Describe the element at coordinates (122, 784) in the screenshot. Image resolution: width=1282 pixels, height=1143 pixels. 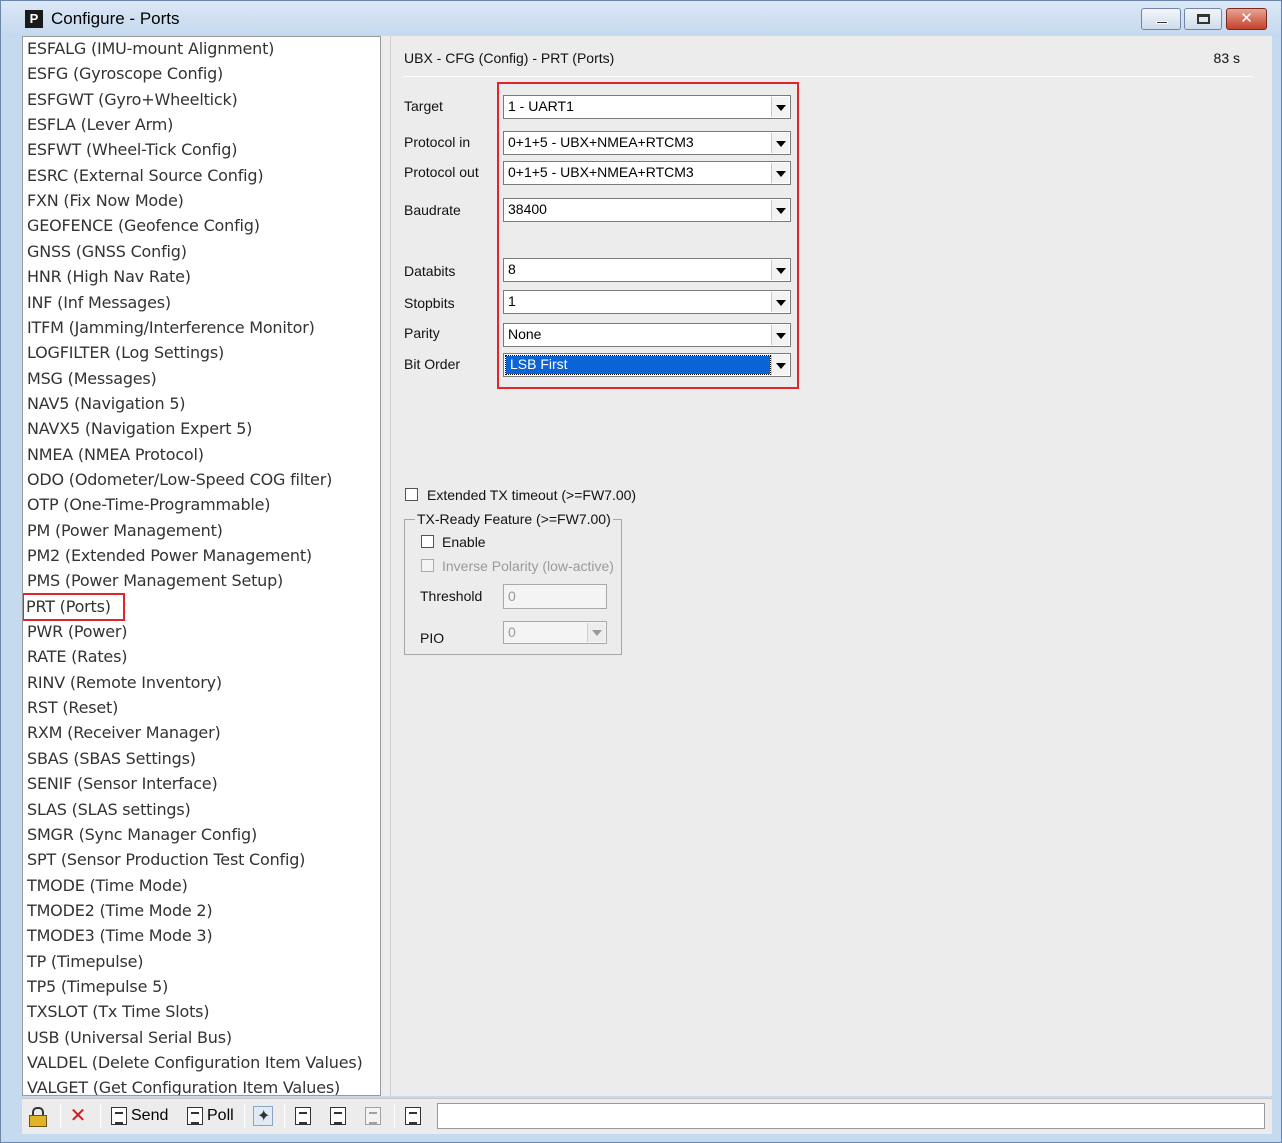
I see `list-item: SENIF (Sensor Interface)` at that location.